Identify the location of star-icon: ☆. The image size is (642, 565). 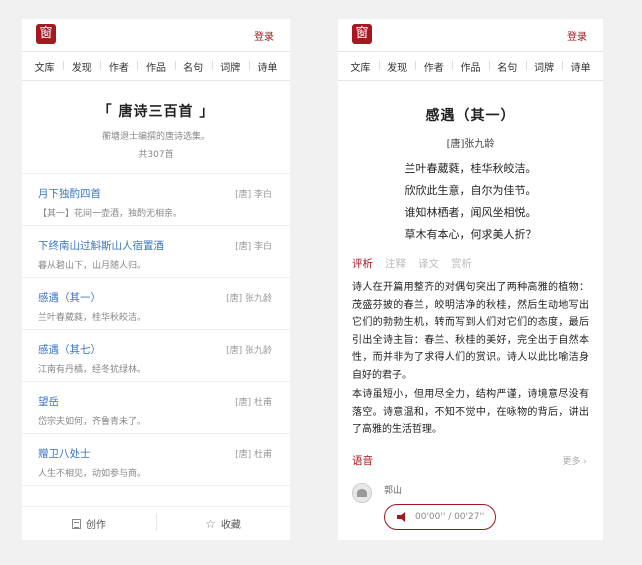
(210, 523).